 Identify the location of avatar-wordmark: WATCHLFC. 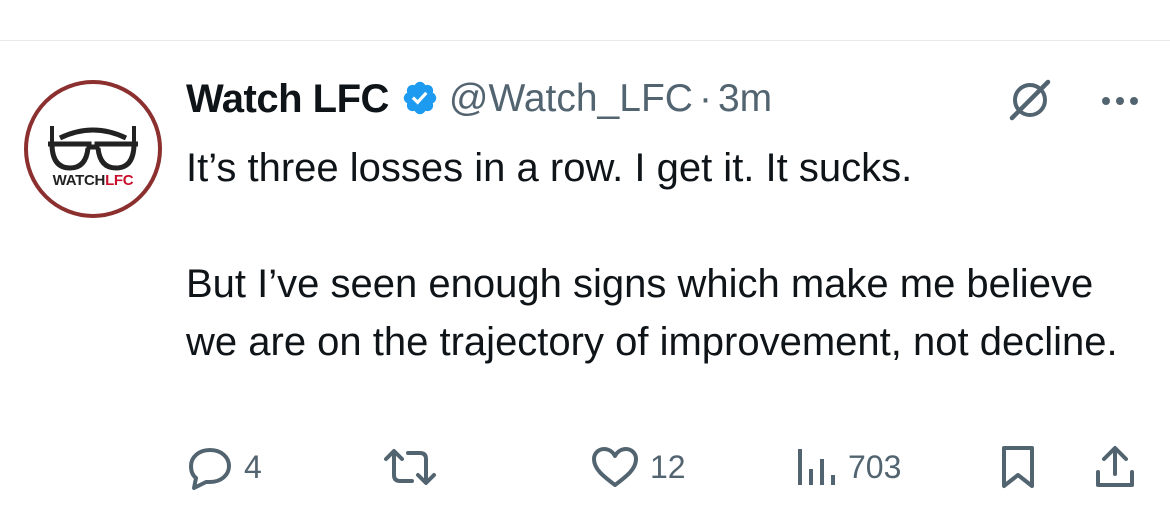
(93, 180).